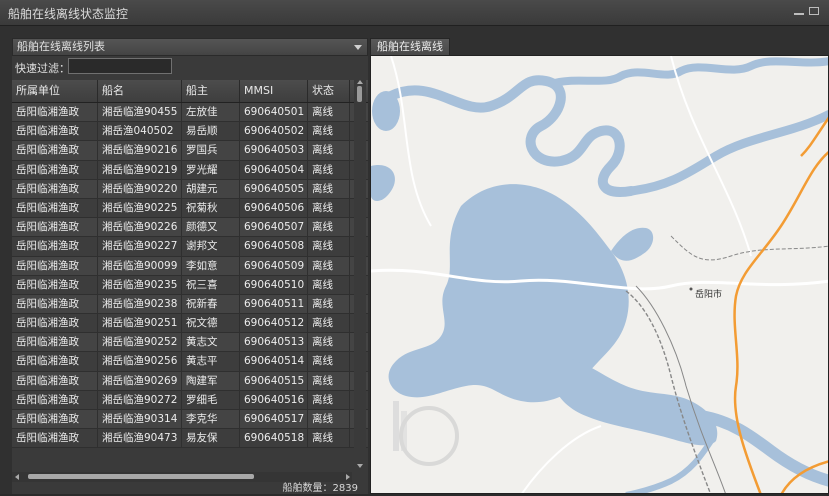 The image size is (829, 496). Describe the element at coordinates (360, 275) in the screenshot. I see `vertical-scrollbar` at that location.